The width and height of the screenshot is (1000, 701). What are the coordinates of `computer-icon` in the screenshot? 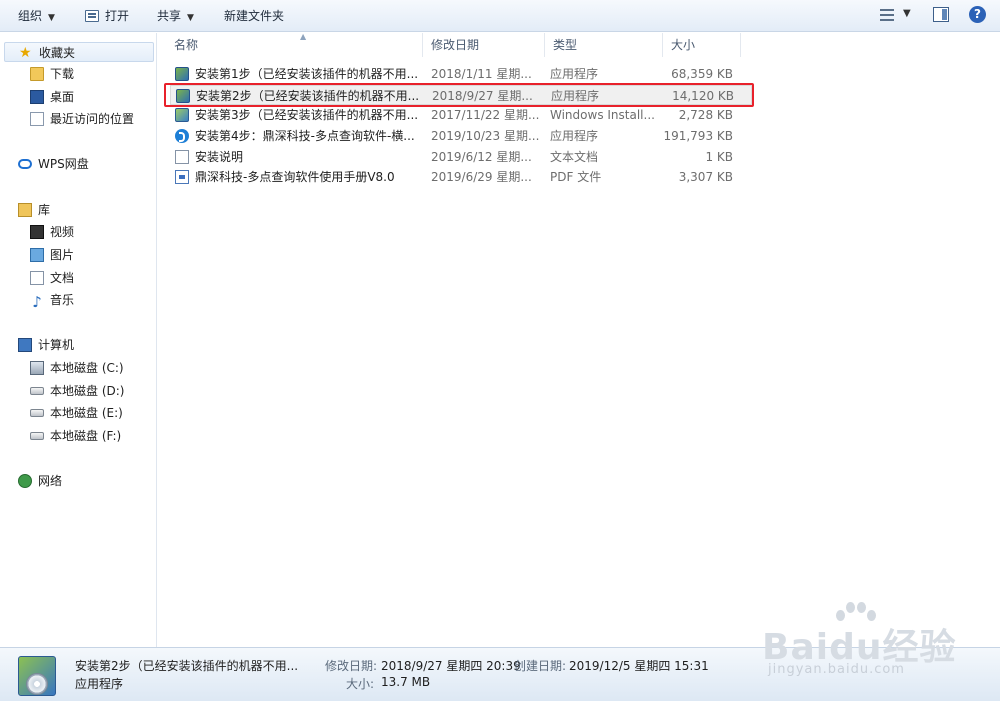 It's located at (25, 345).